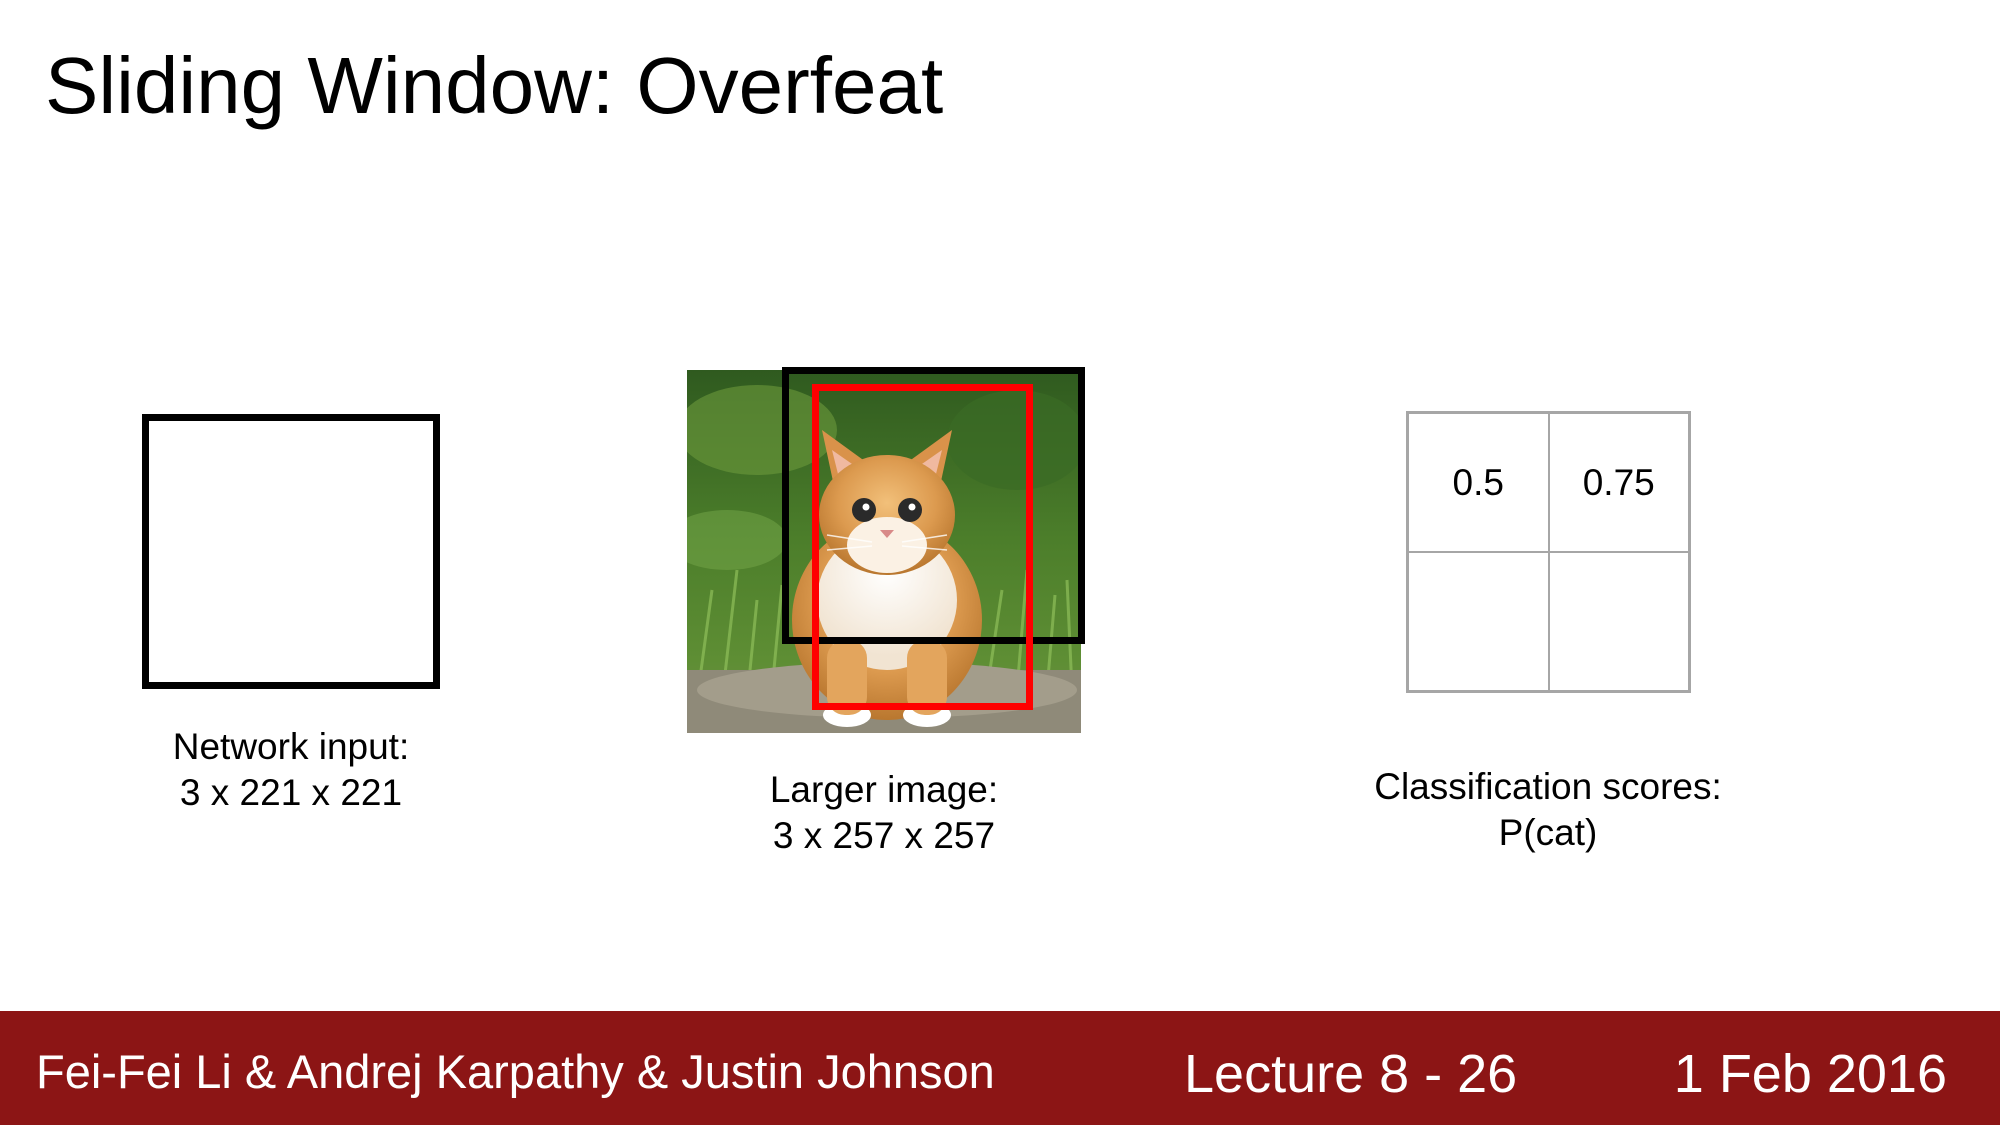  What do you see at coordinates (291, 551) in the screenshot?
I see `network-input-box` at bounding box center [291, 551].